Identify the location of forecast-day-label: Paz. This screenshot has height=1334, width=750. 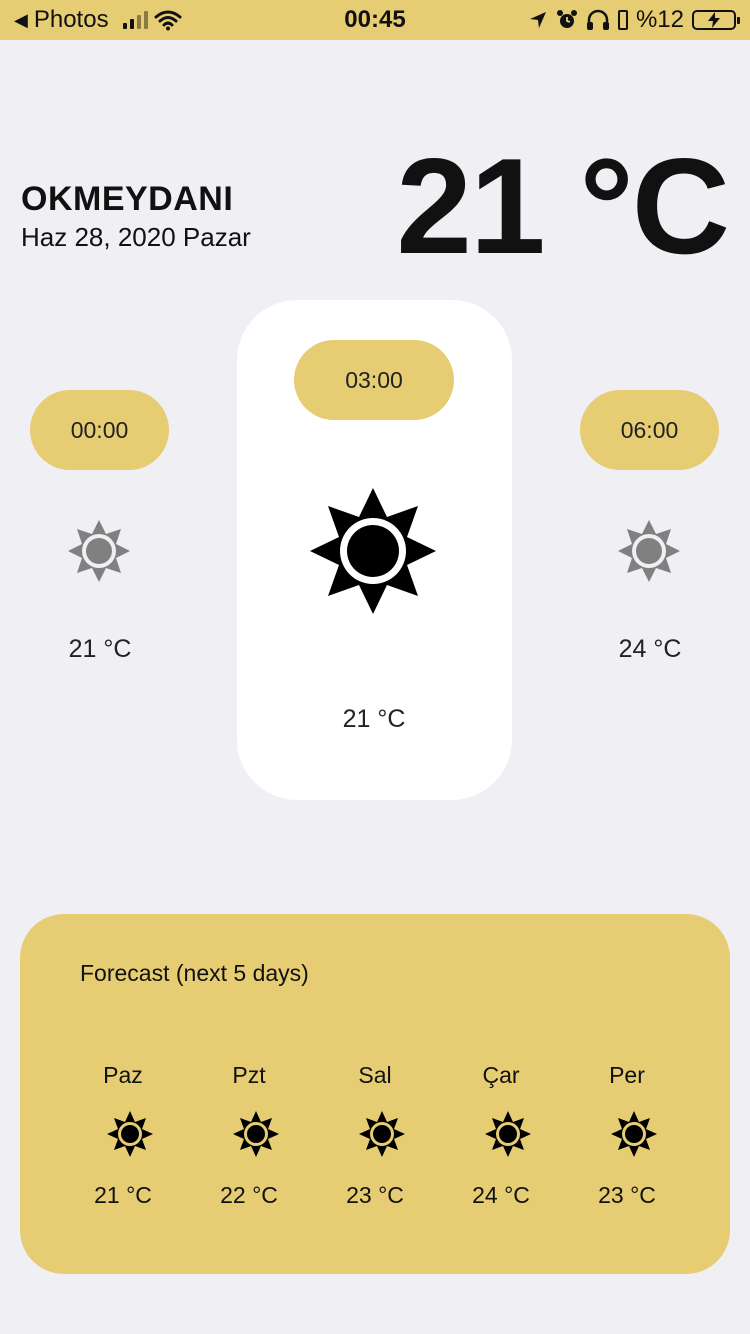
(123, 1075).